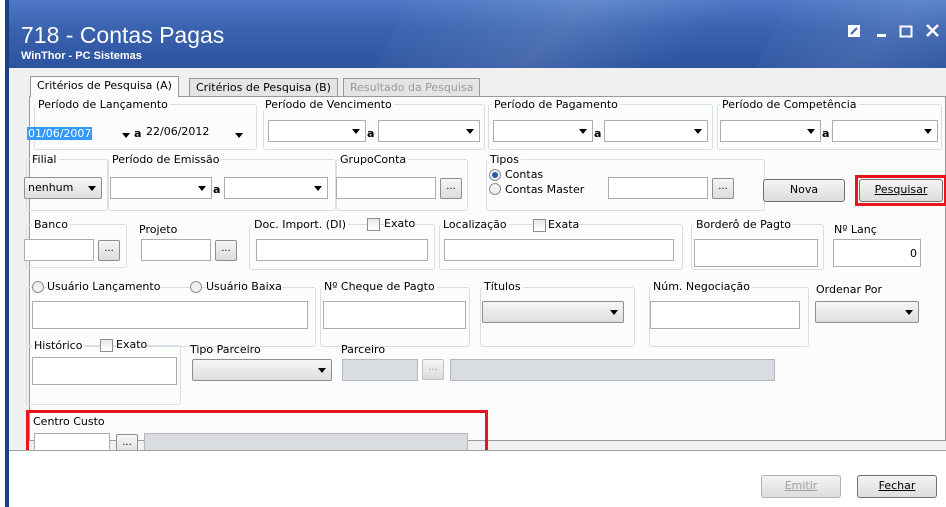 The width and height of the screenshot is (946, 507). Describe the element at coordinates (276, 188) in the screenshot. I see `date-emissao-to` at that location.